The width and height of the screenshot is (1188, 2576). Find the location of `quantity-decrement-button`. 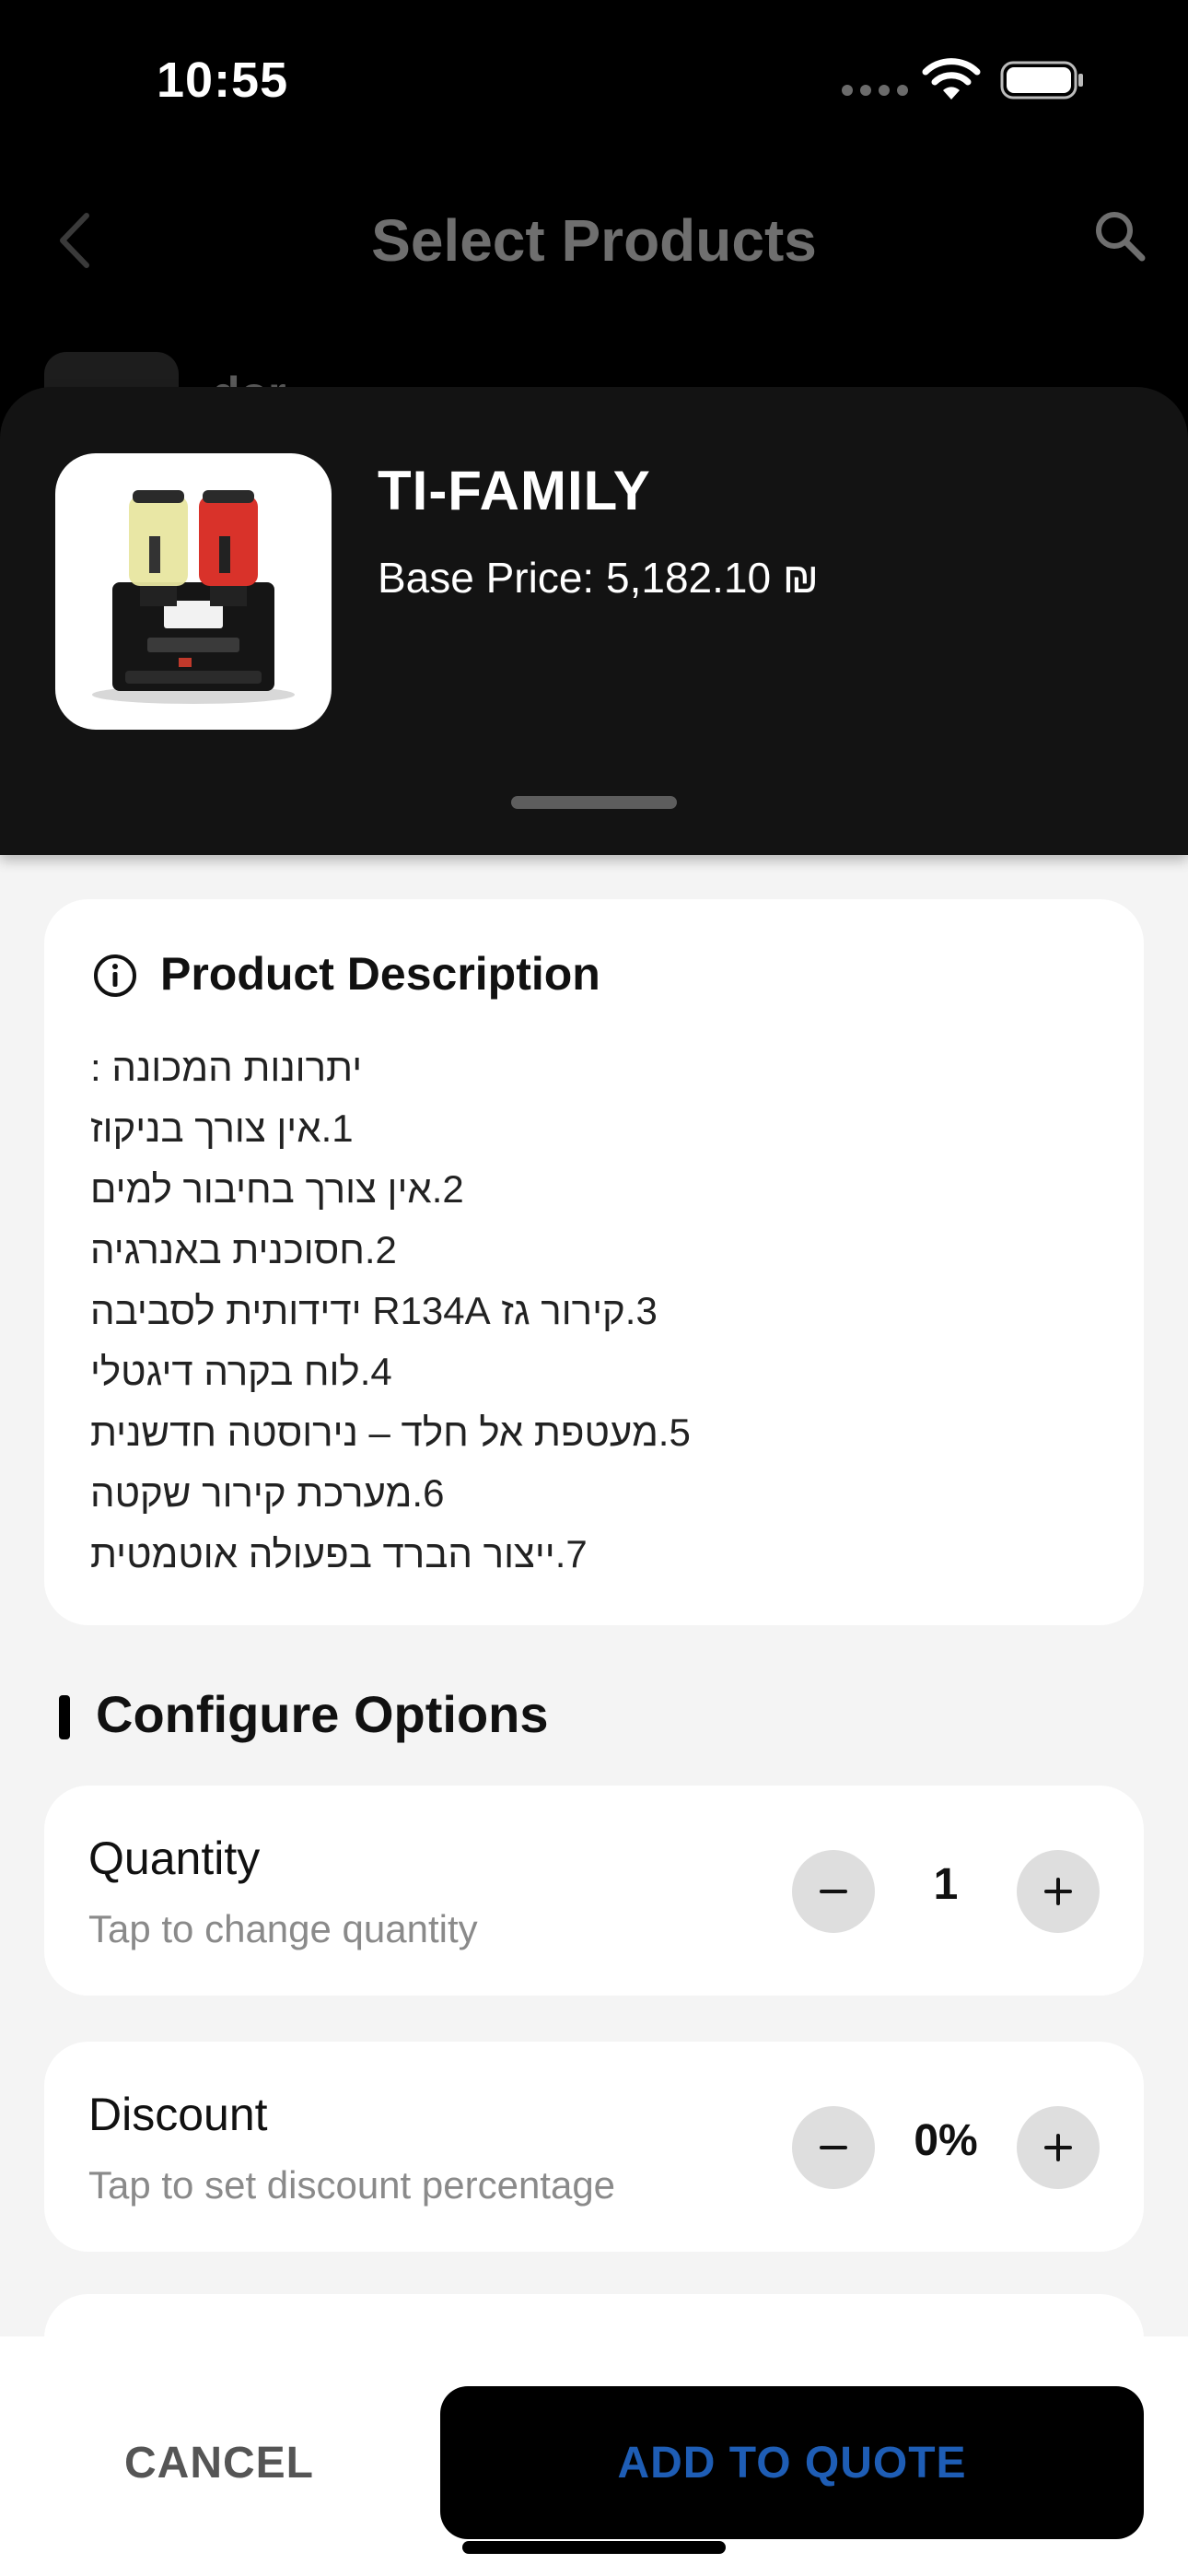

quantity-decrement-button is located at coordinates (833, 1891).